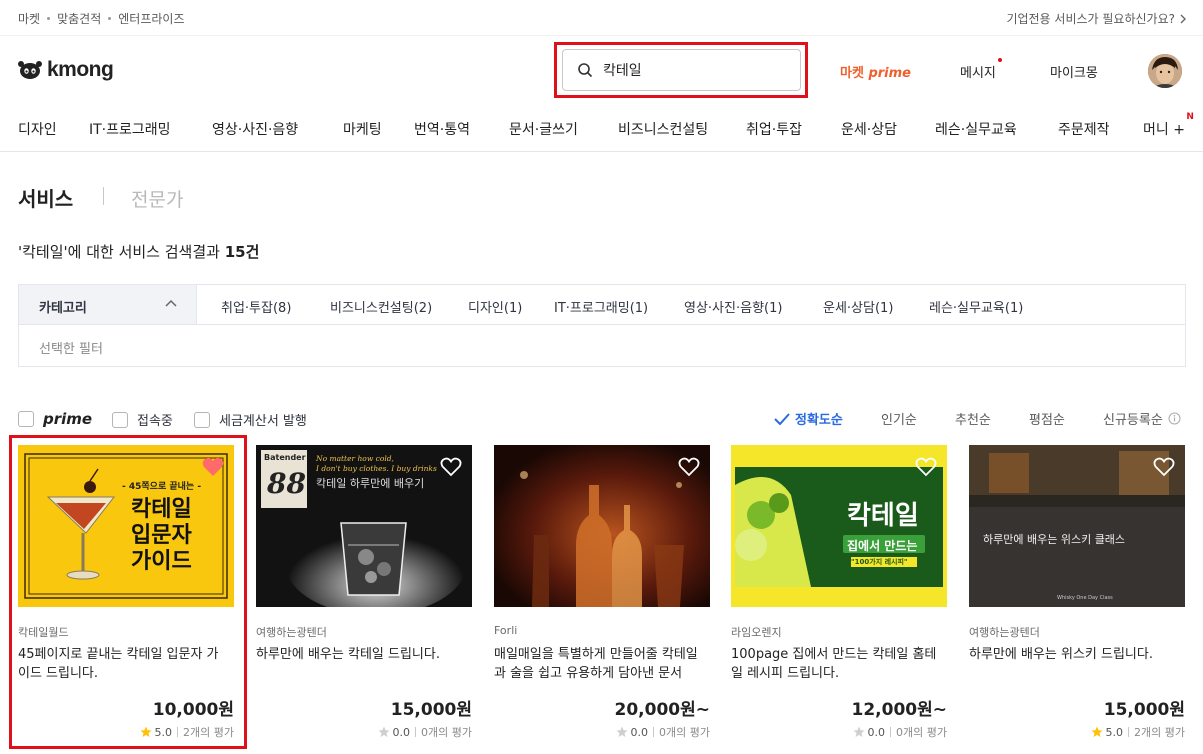 The image size is (1203, 754). I want to click on sort-accuracy: 정확도순, so click(808, 418).